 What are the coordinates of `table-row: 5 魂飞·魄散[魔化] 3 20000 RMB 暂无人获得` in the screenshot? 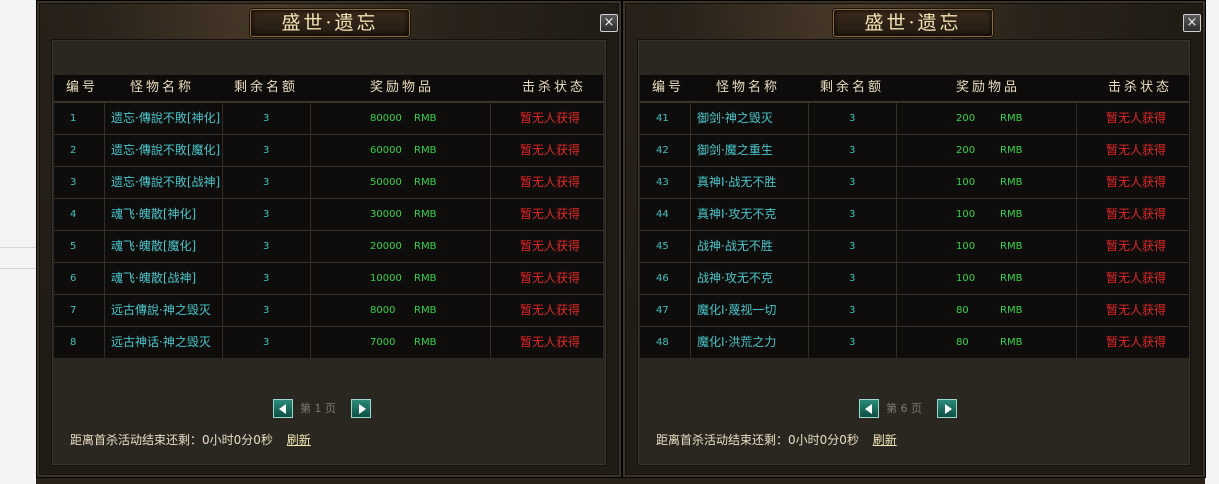 It's located at (328, 246).